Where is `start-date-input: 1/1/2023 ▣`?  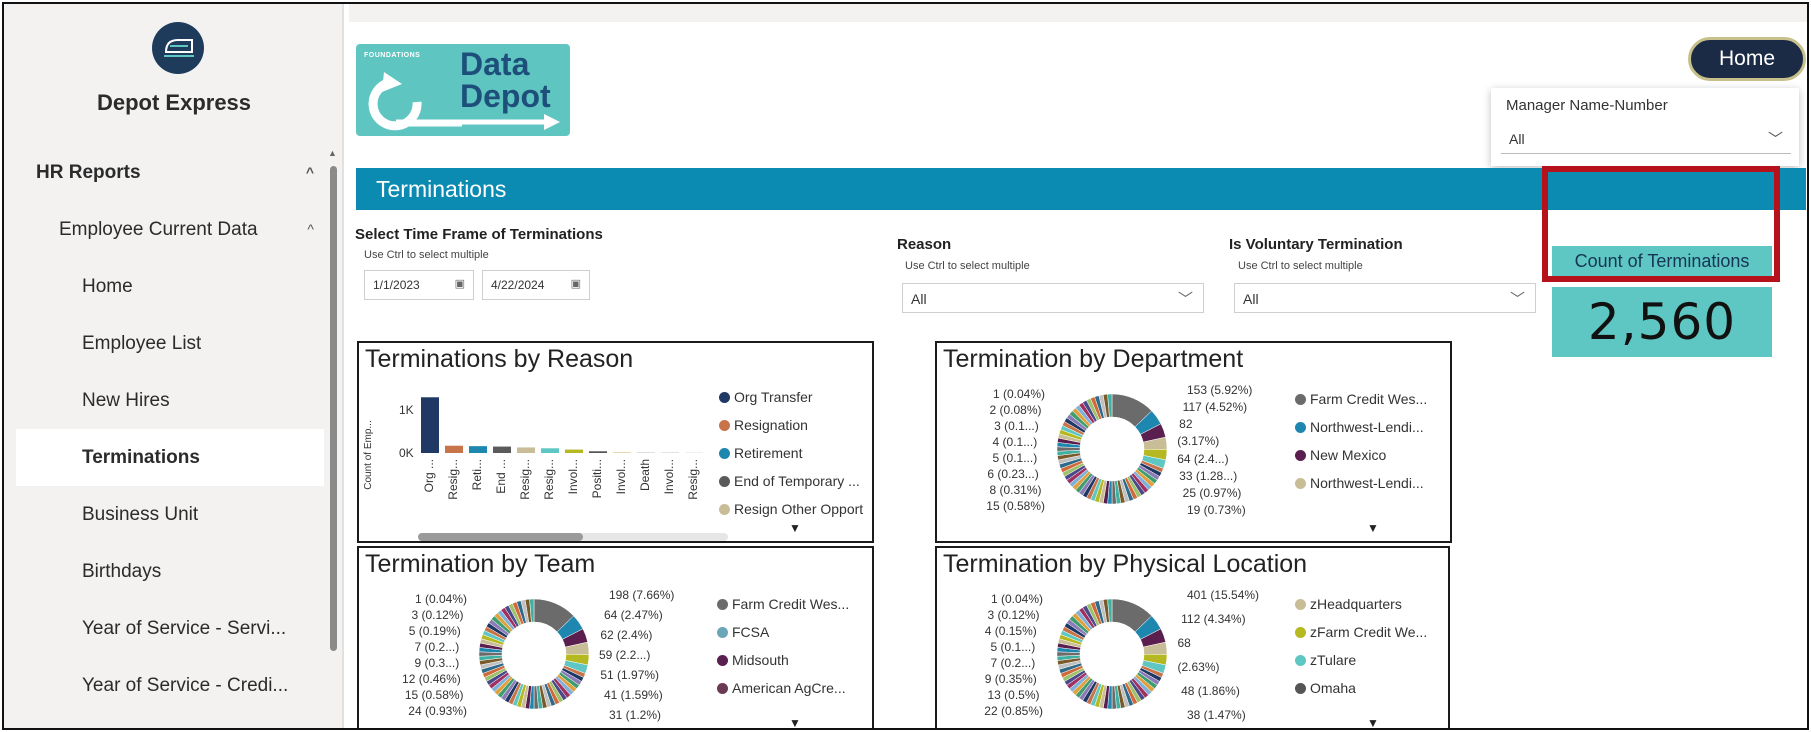 start-date-input: 1/1/2023 ▣ is located at coordinates (419, 285).